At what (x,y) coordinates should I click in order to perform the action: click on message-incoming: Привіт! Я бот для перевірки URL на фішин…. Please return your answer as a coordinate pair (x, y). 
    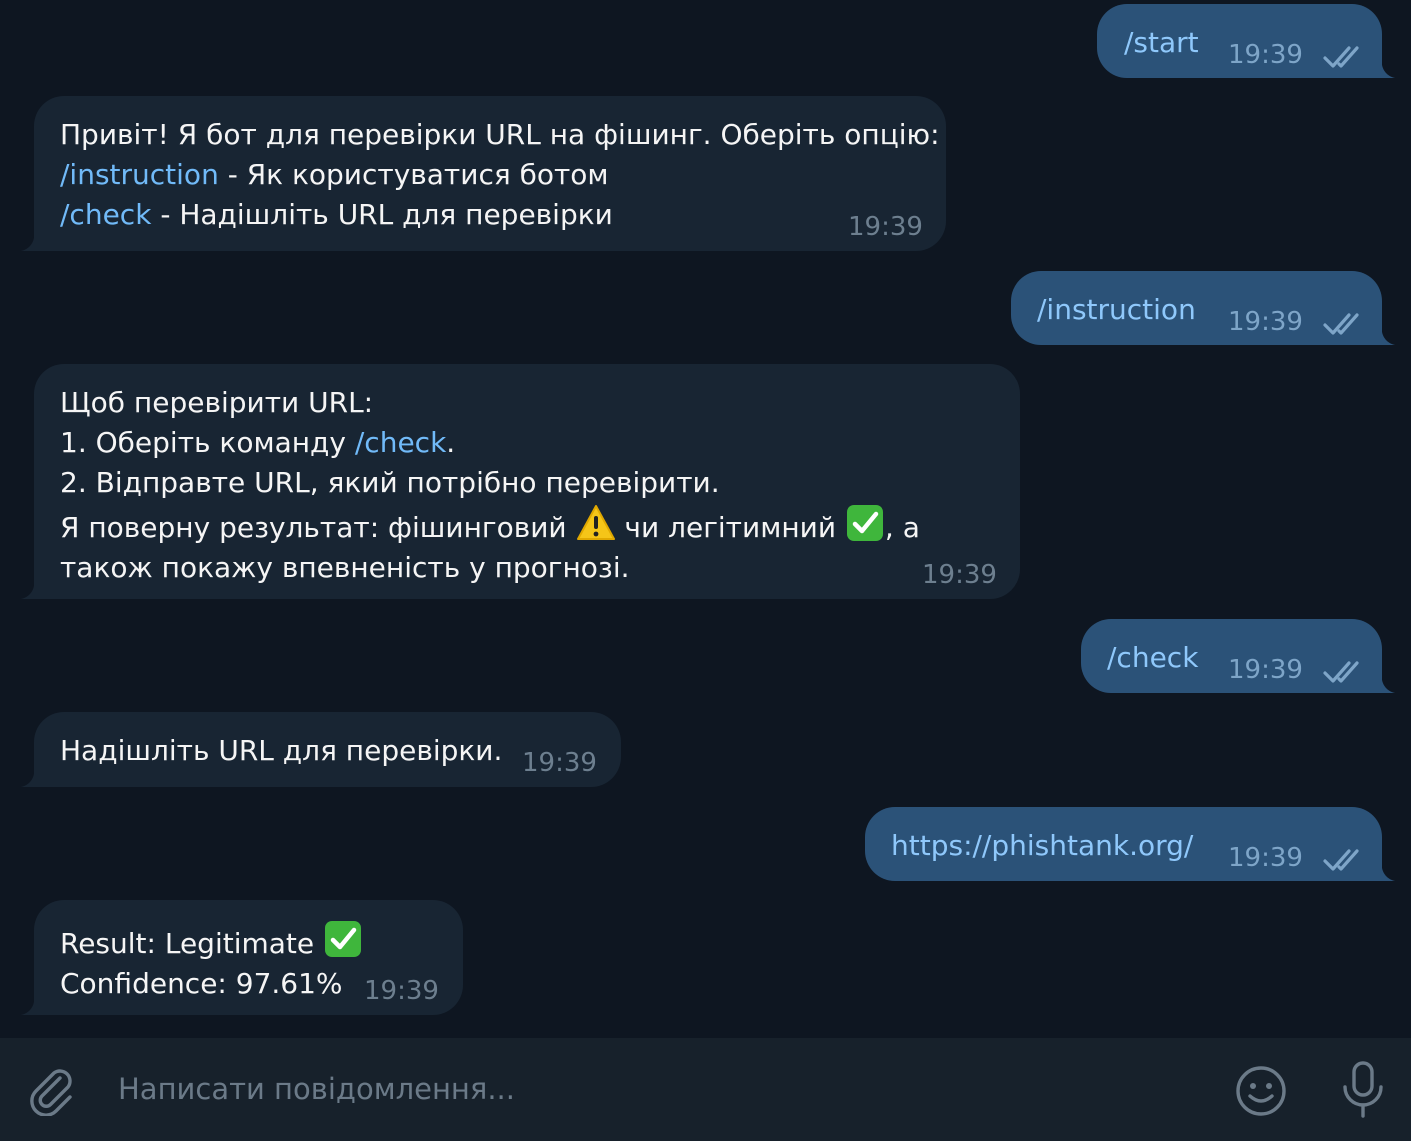
    Looking at the image, I should click on (482, 173).